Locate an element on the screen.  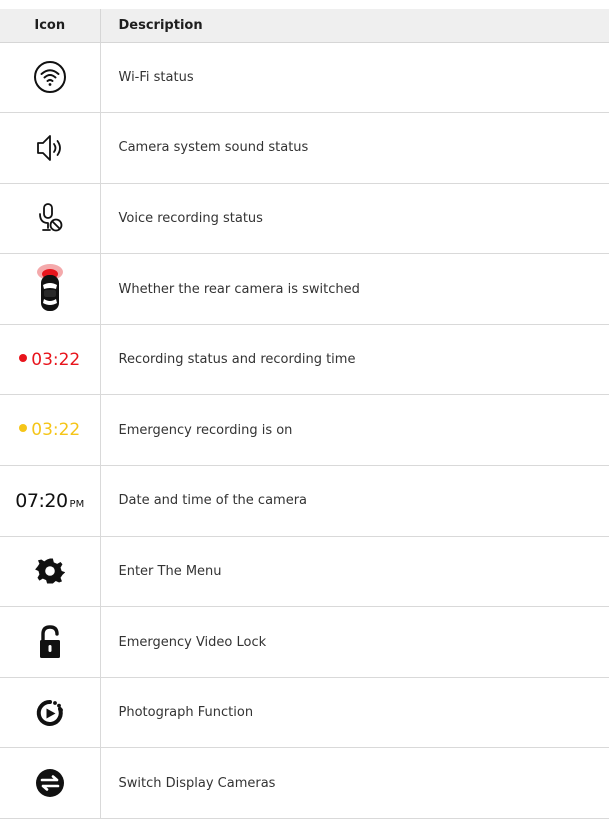
car-rear-camera-icon is located at coordinates (49, 288).